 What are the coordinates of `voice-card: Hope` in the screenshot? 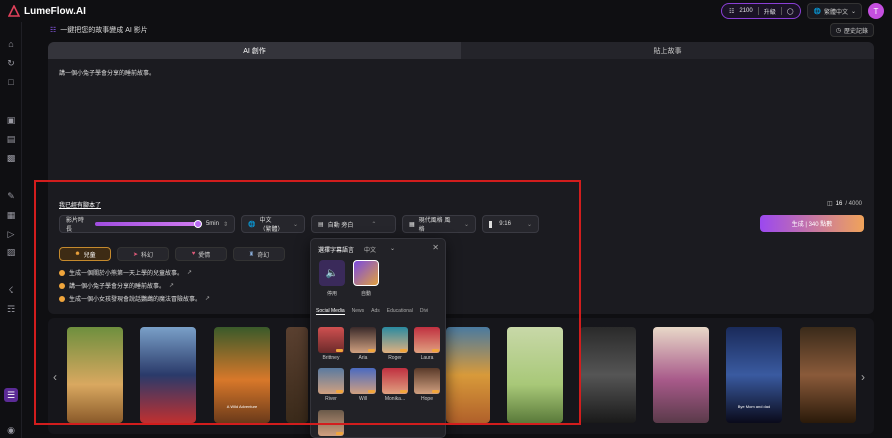 It's located at (427, 385).